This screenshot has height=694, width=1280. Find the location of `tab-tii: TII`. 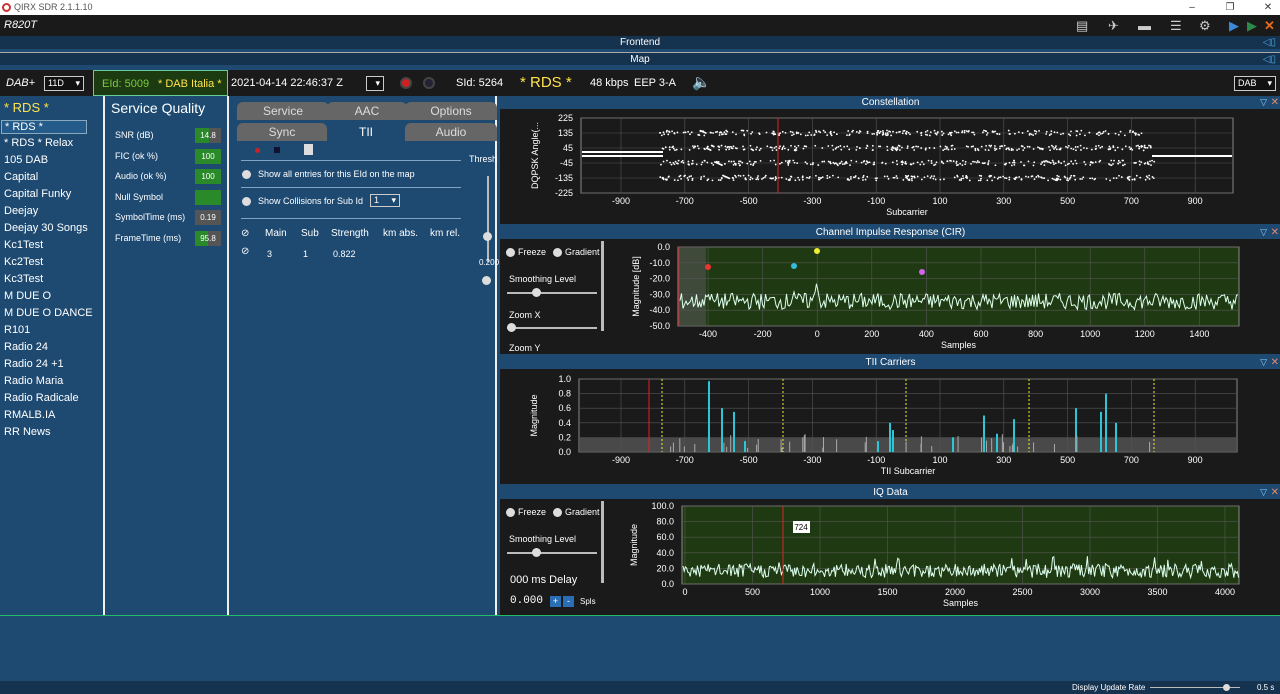

tab-tii: TII is located at coordinates (366, 132).